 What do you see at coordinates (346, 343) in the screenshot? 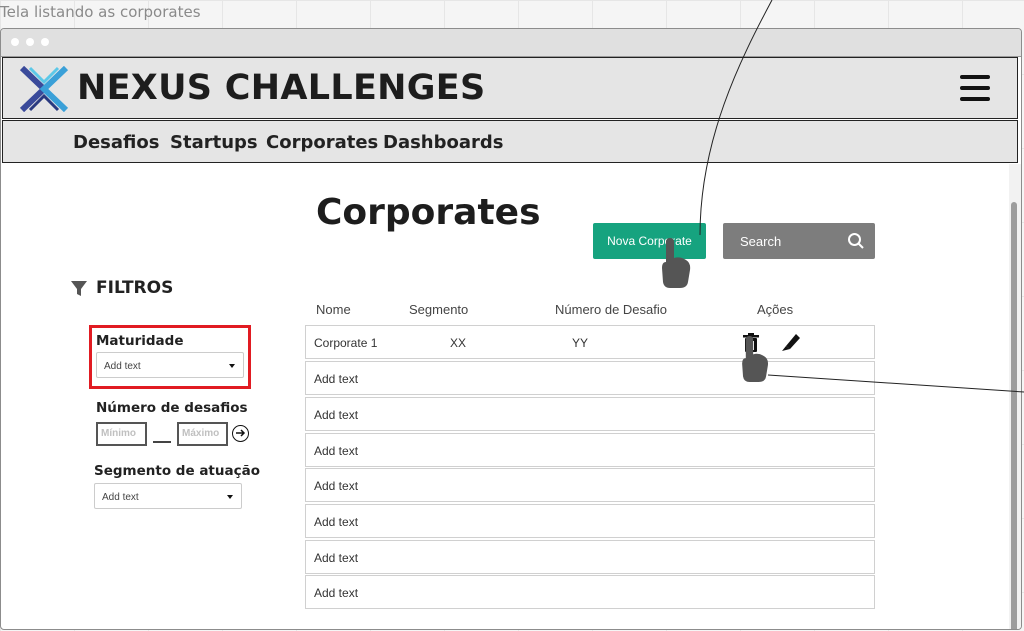
I see `cell-nome: Corporate 1` at bounding box center [346, 343].